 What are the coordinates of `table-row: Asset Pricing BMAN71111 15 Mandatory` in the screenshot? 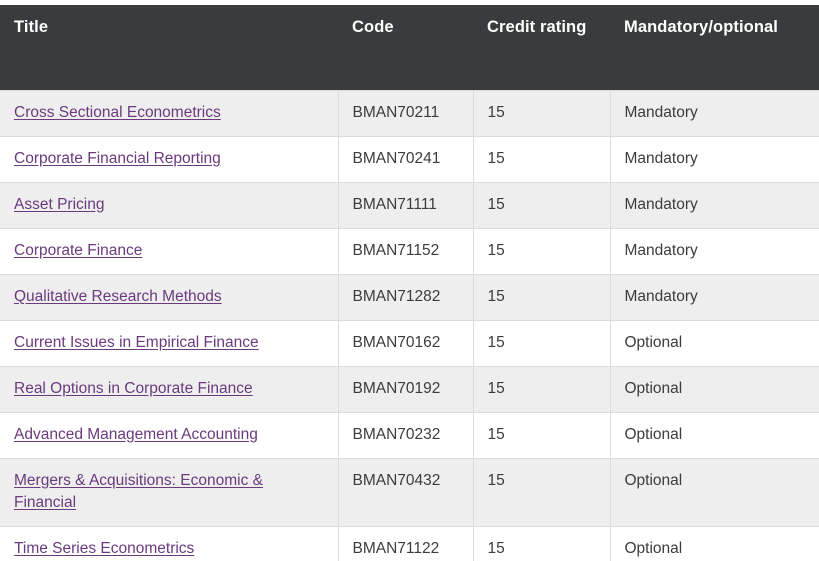 It's located at (409, 205).